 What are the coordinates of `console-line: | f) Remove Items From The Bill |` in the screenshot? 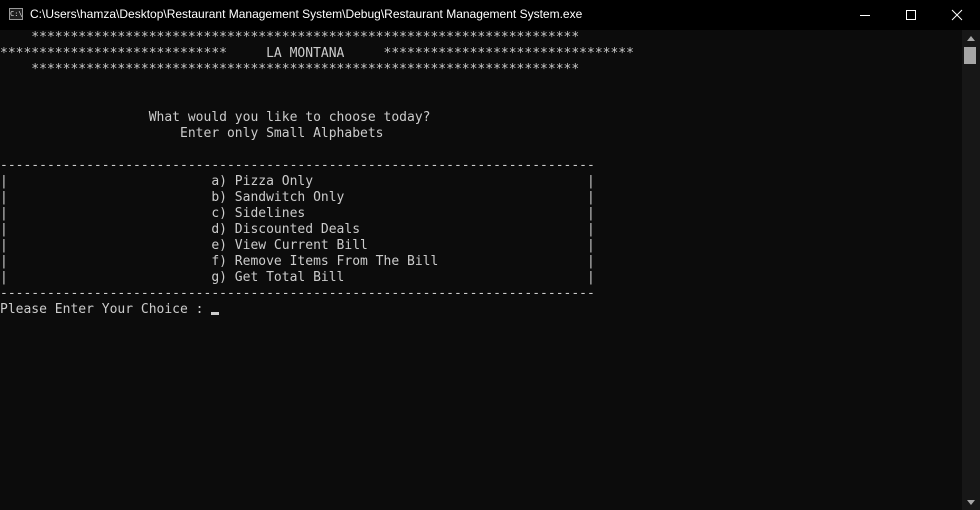 It's located at (297, 261).